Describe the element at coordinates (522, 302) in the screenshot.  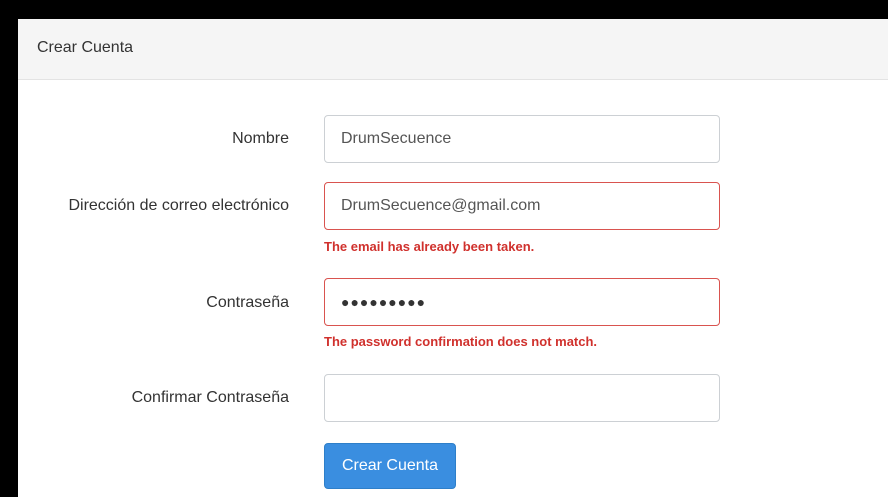
I see `password-input: ●●●●●●●●●` at that location.